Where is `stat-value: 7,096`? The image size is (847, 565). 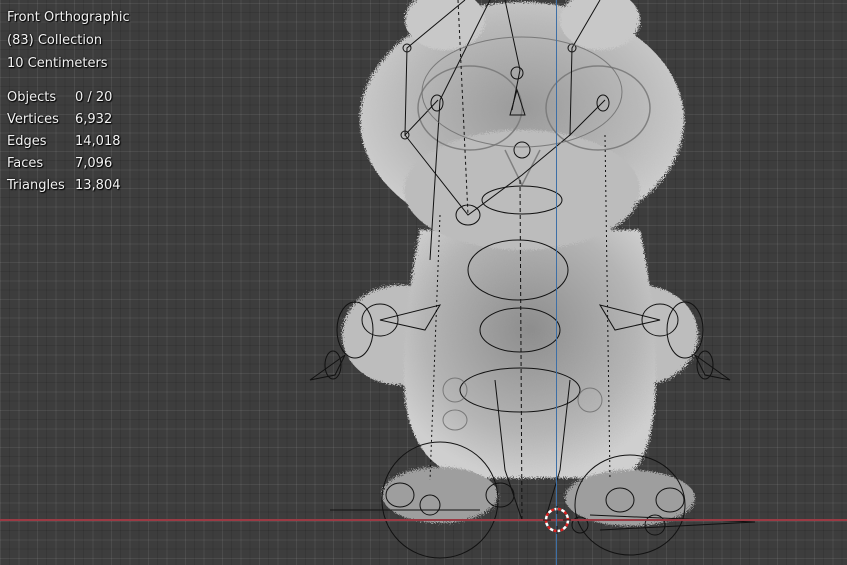
stat-value: 7,096 is located at coordinates (94, 163).